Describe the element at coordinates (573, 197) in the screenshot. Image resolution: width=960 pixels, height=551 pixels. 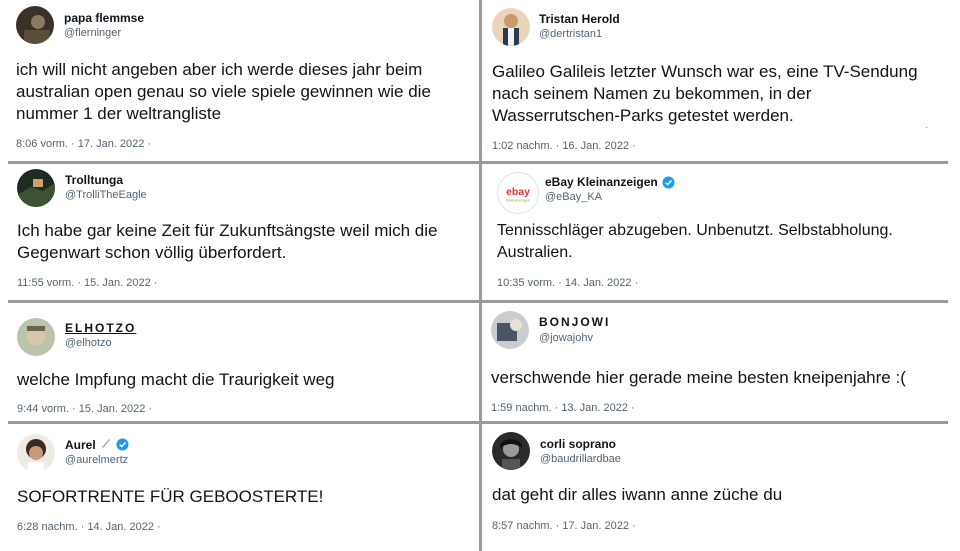
I see `user-handle: @eBay_KA` at that location.